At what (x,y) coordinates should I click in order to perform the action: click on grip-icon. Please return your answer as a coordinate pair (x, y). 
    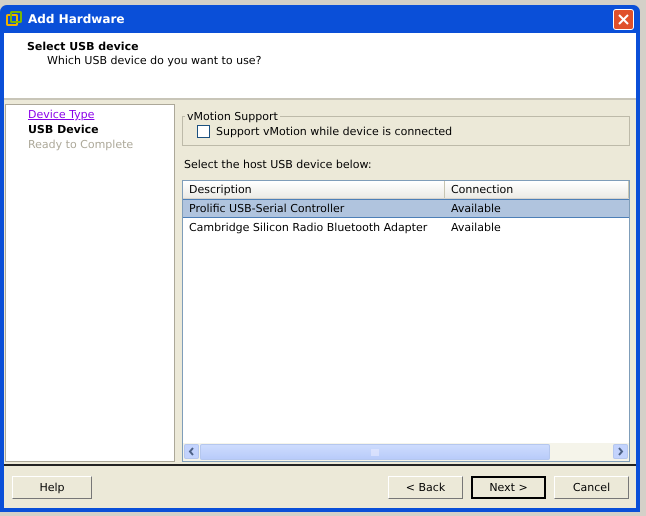
    Looking at the image, I should click on (375, 452).